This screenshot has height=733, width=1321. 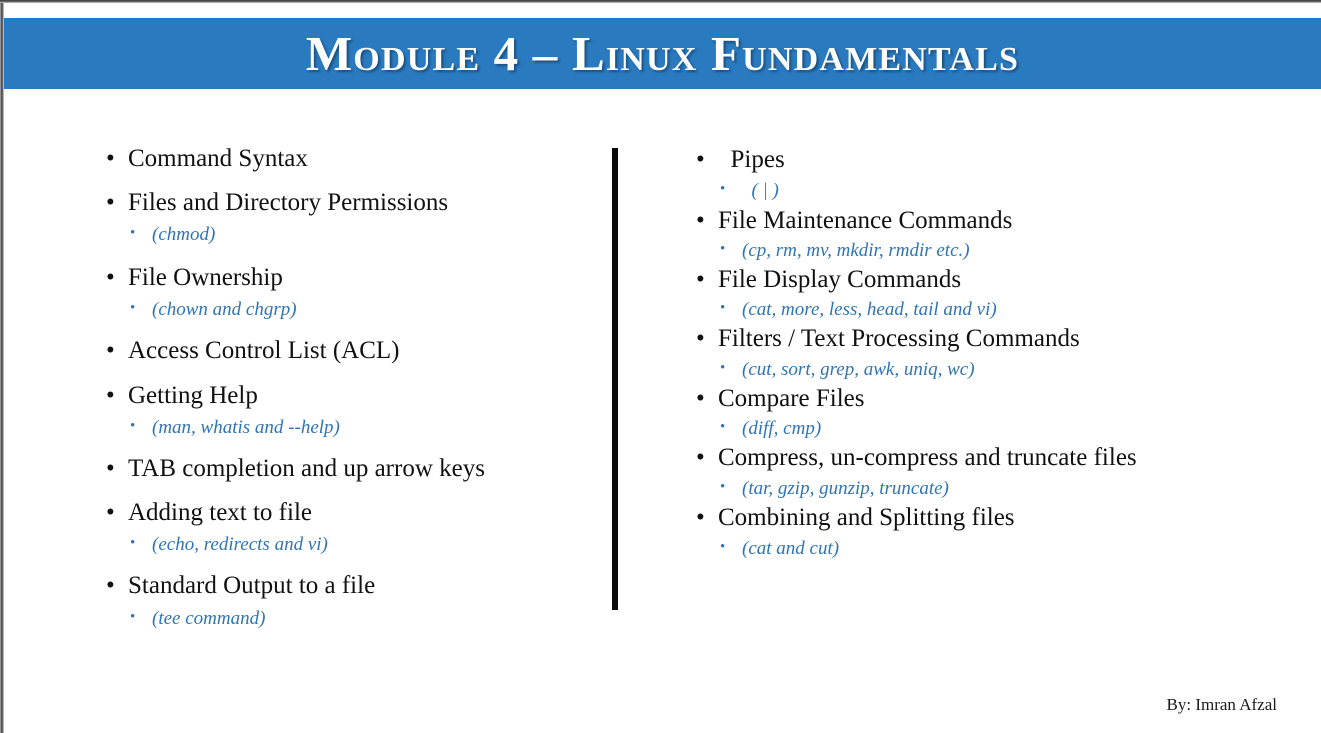 I want to click on topic-sub-bullet-label: (cut, sort, grep, awk, uniq, wc), so click(x=858, y=369).